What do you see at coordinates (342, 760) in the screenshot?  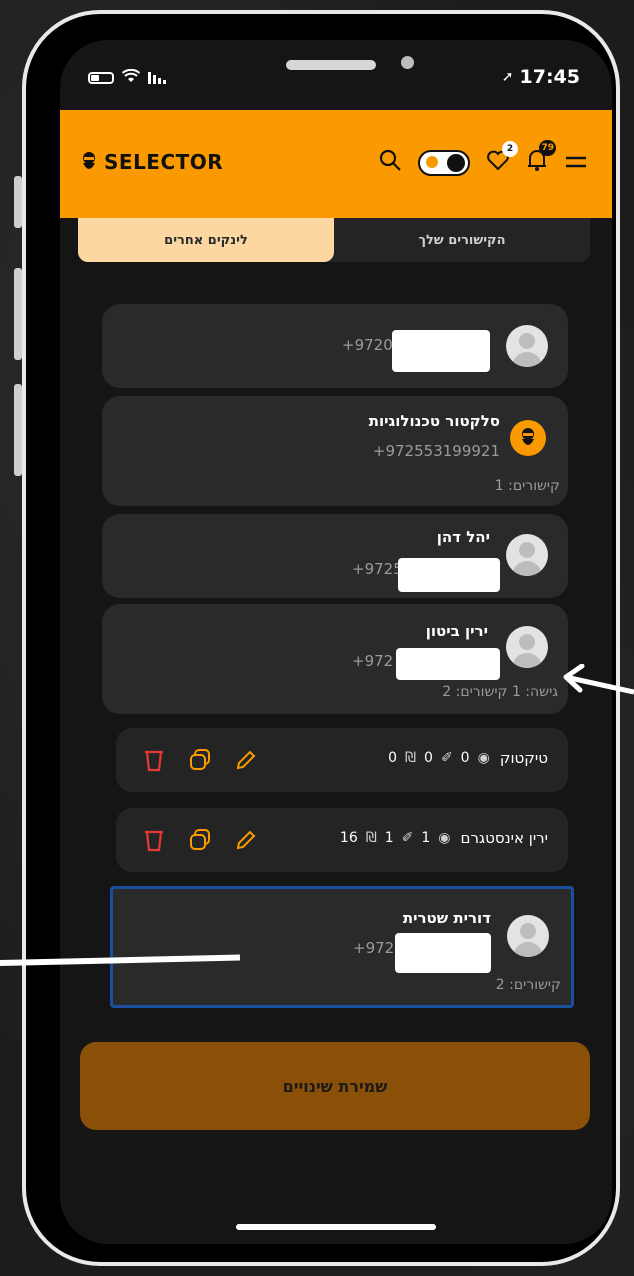 I see `link-card: טיקטוק 0 ₪ 0 ✐ 0 ◉` at bounding box center [342, 760].